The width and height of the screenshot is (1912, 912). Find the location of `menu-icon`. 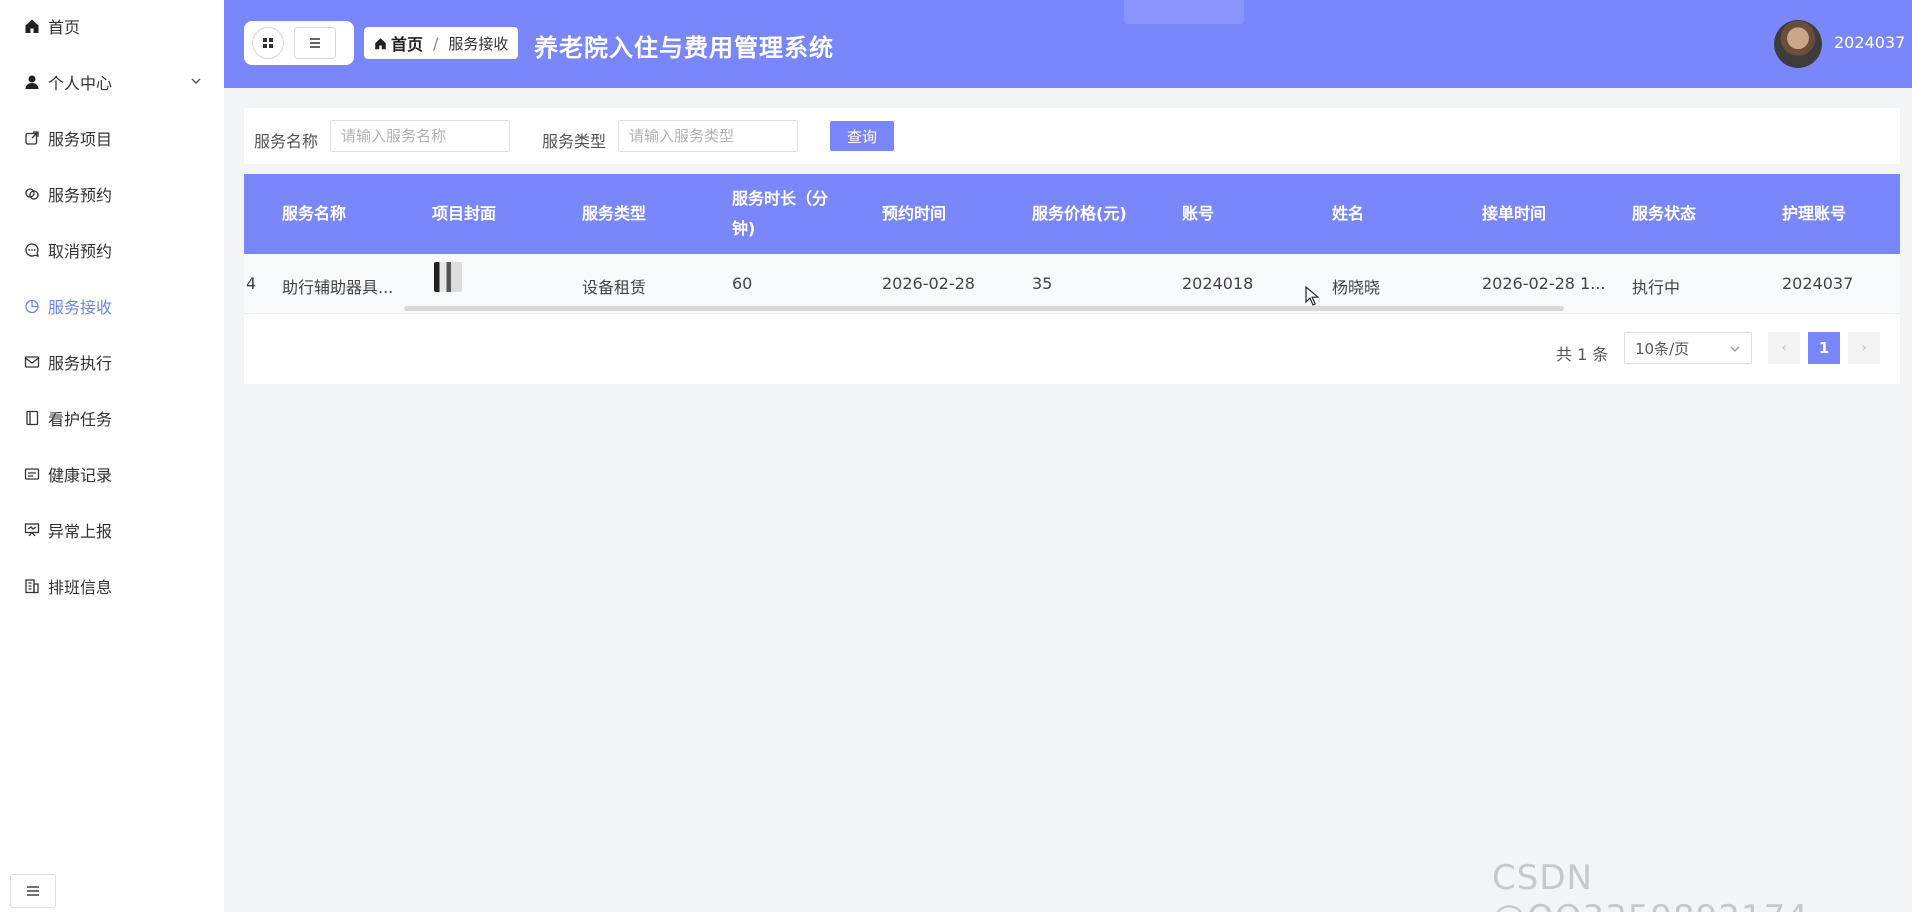

menu-icon is located at coordinates (33, 891).